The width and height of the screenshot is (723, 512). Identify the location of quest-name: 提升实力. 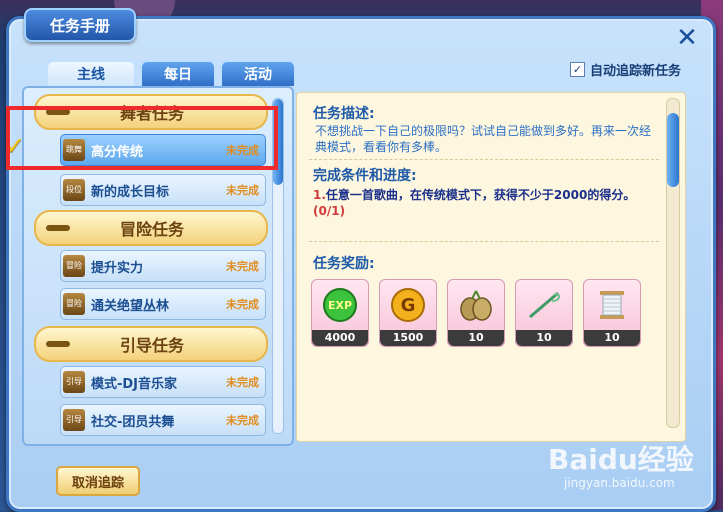
(117, 268).